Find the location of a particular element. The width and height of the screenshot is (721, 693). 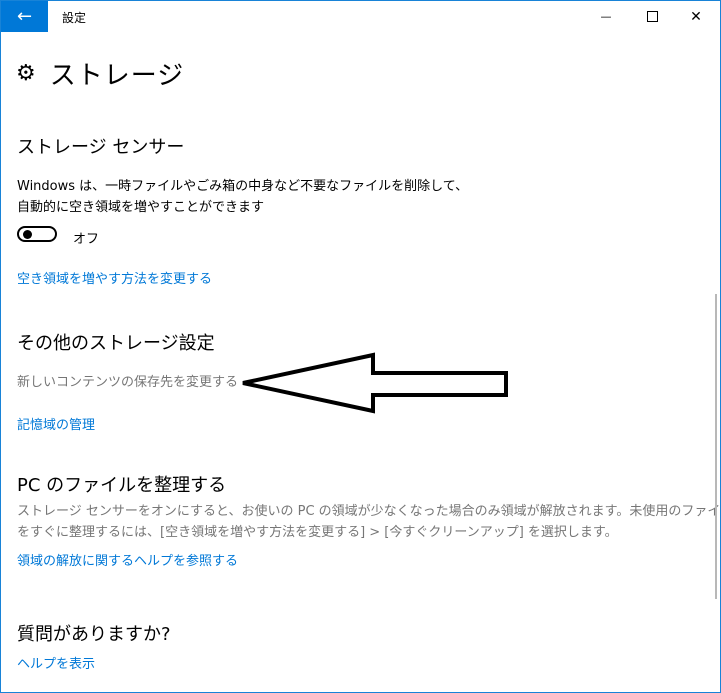

gear-icon: ⚙ is located at coordinates (26, 73).